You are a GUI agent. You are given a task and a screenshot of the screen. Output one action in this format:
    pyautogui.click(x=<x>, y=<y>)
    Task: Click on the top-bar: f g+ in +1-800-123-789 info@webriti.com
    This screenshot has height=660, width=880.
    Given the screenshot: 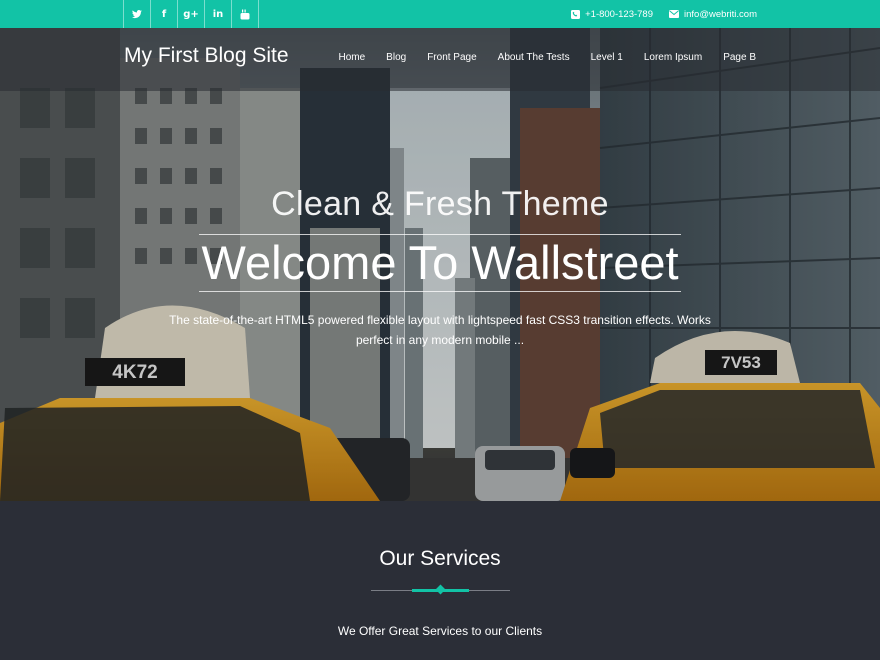 What is the action you would take?
    pyautogui.click(x=440, y=14)
    